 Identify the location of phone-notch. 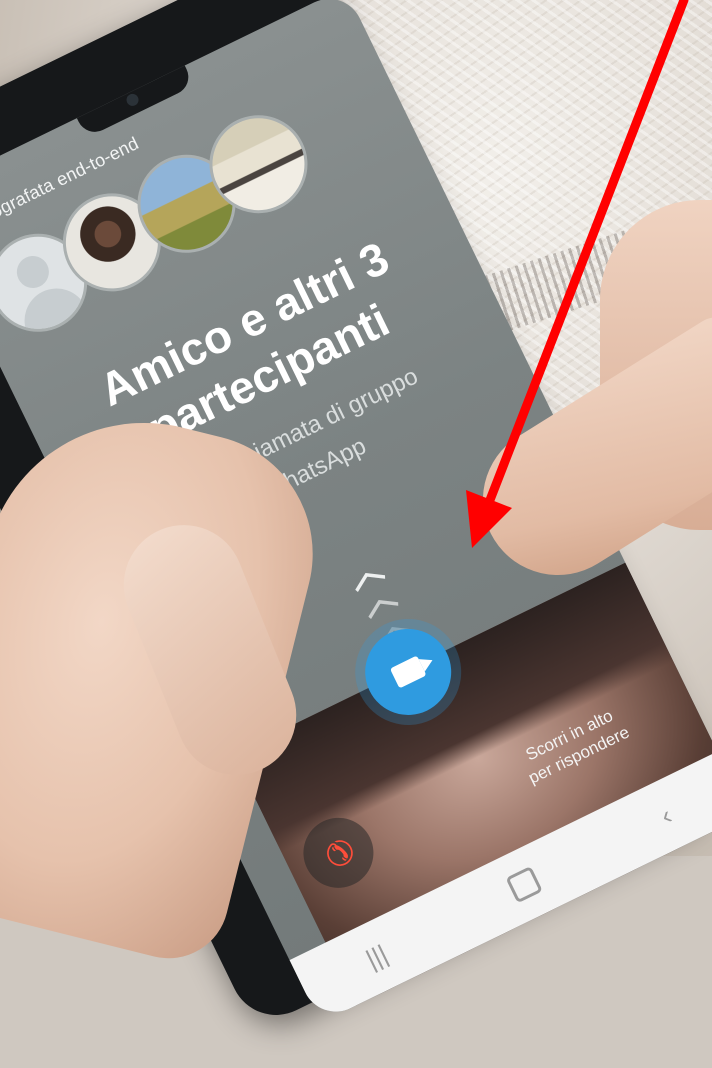
(135, 99).